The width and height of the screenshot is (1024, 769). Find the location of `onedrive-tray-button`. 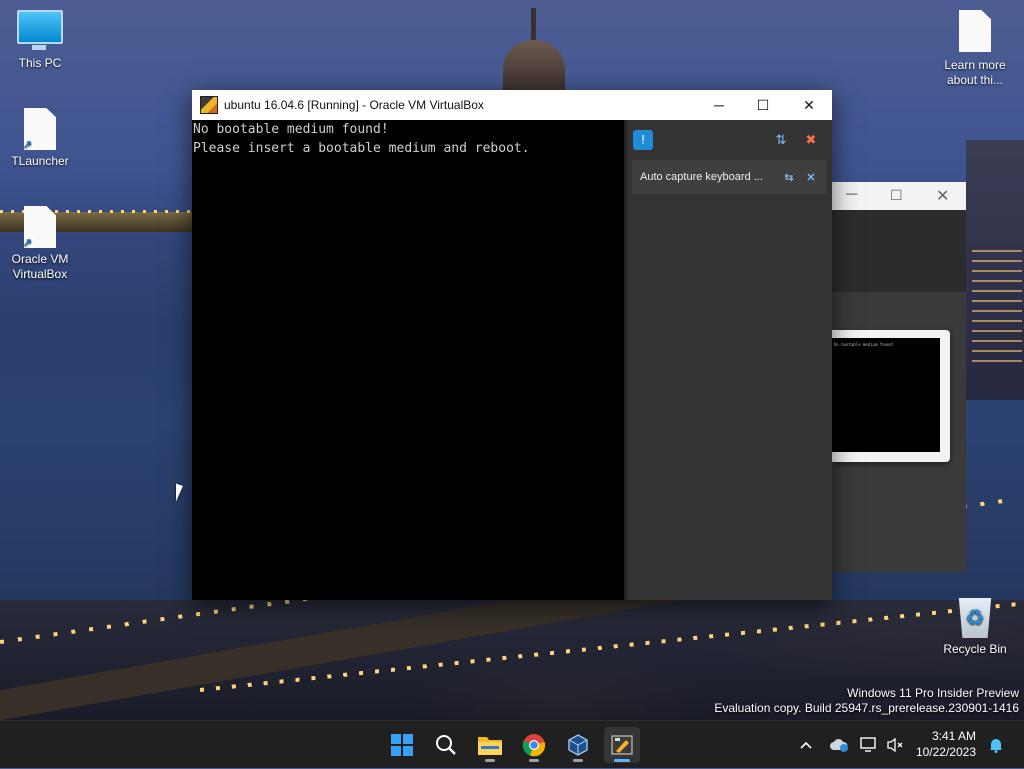

onedrive-tray-button is located at coordinates (839, 745).